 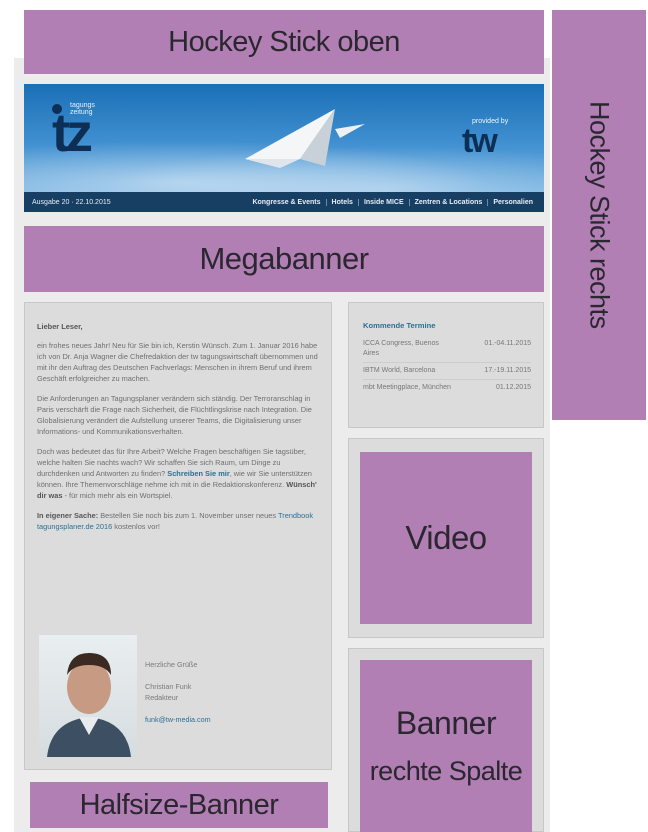 I want to click on event-date: 01.-04.11.2015, so click(x=507, y=343).